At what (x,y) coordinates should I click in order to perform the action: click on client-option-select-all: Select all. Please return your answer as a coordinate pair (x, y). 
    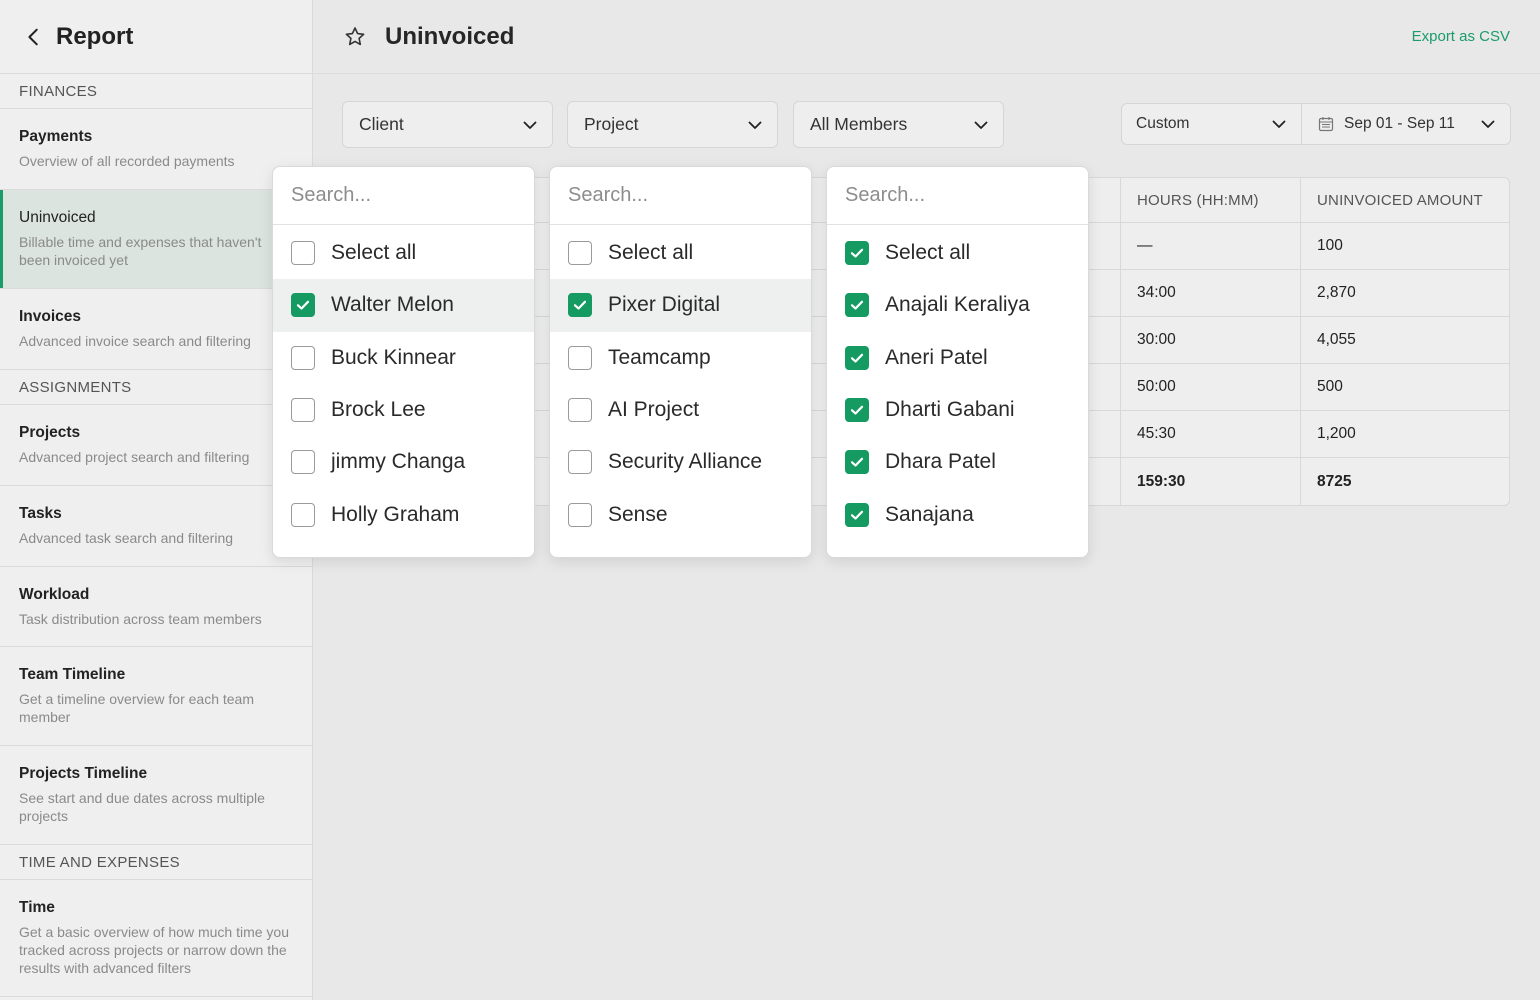
    Looking at the image, I should click on (403, 253).